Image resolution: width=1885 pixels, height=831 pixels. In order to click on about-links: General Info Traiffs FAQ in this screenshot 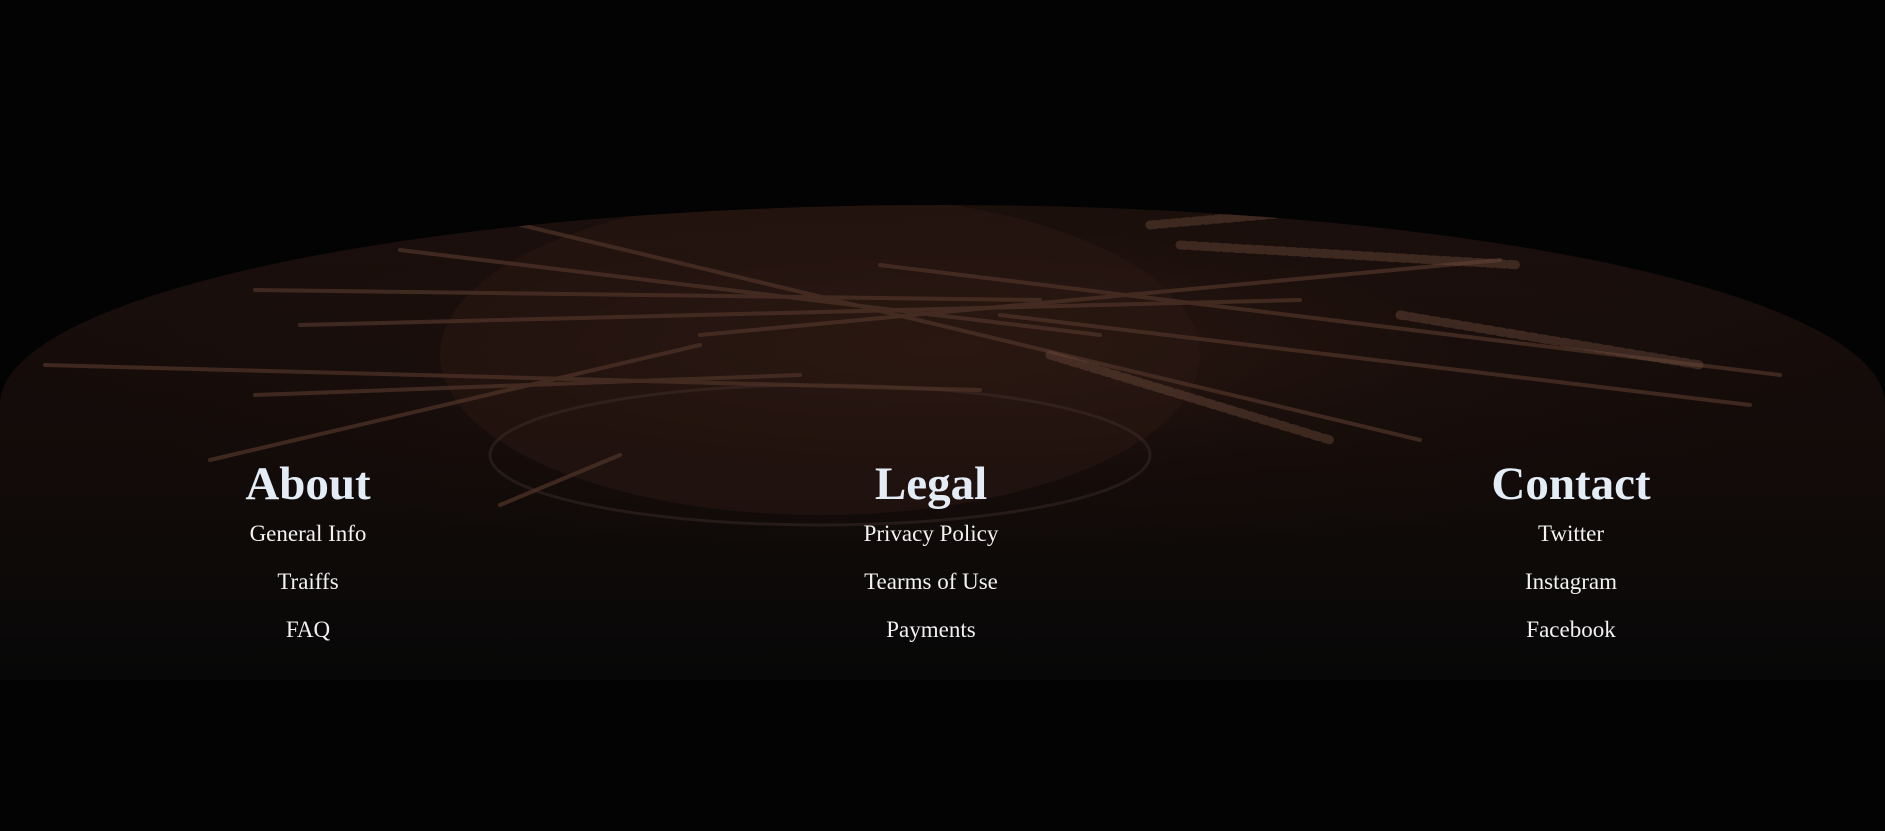, I will do `click(308, 582)`.